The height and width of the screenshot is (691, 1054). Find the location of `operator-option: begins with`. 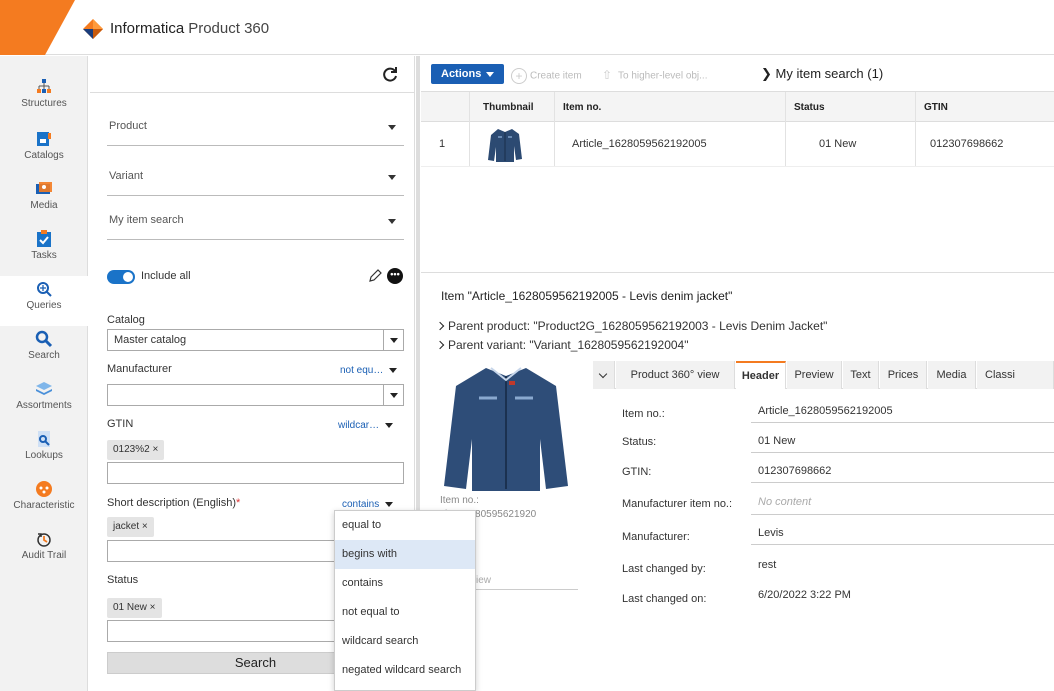

operator-option: begins with is located at coordinates (405, 554).